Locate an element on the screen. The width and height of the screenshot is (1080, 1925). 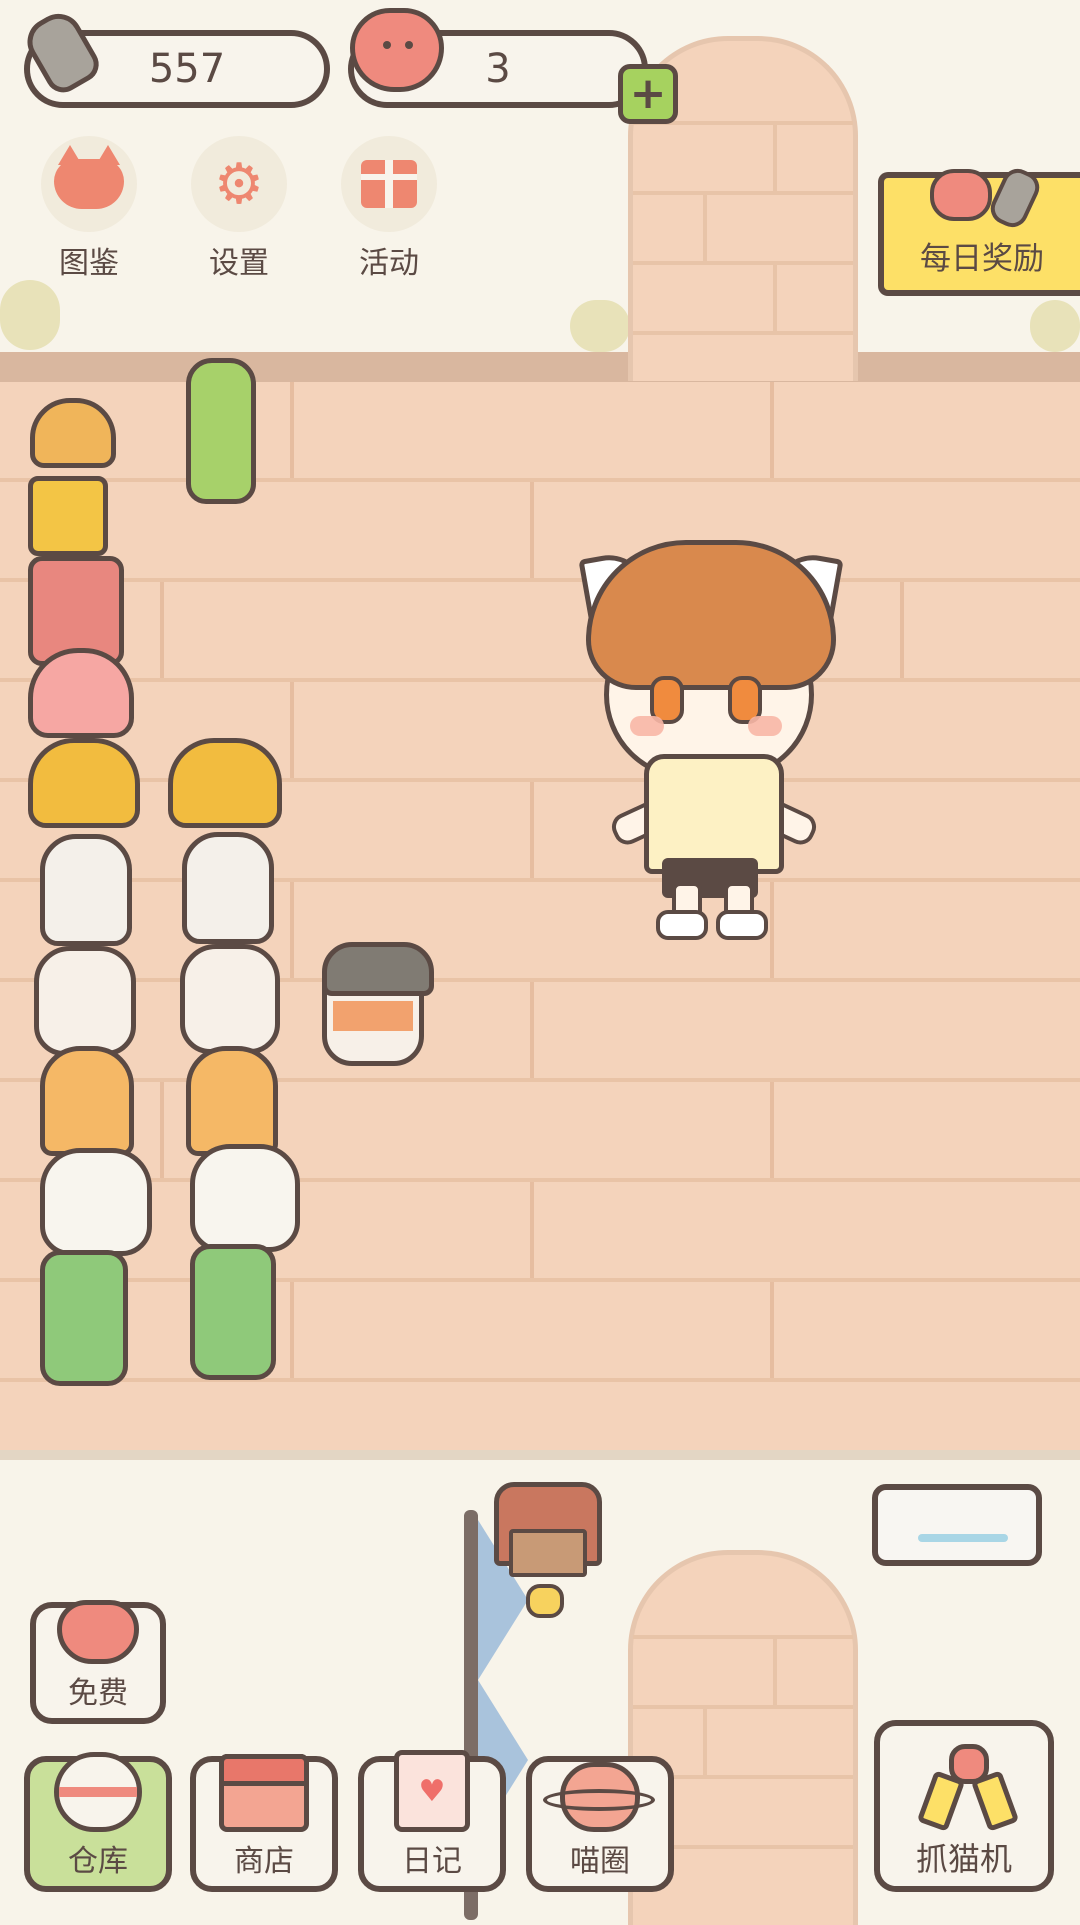
daily-reward-label: 每日奖励 is located at coordinates (982, 259).